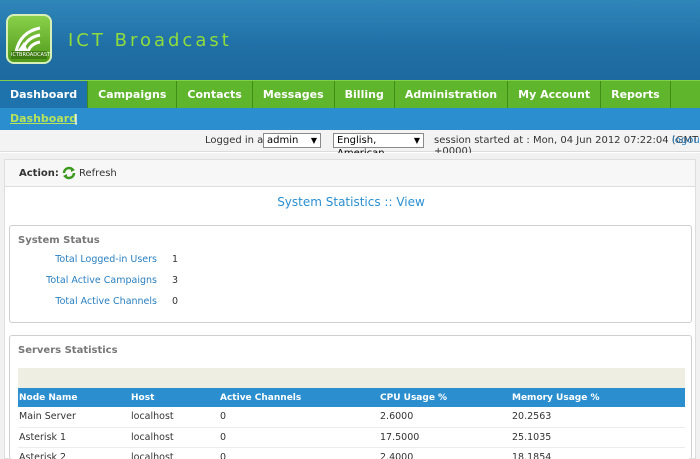  Describe the element at coordinates (175, 301) in the screenshot. I see `stat-value: 0` at that location.